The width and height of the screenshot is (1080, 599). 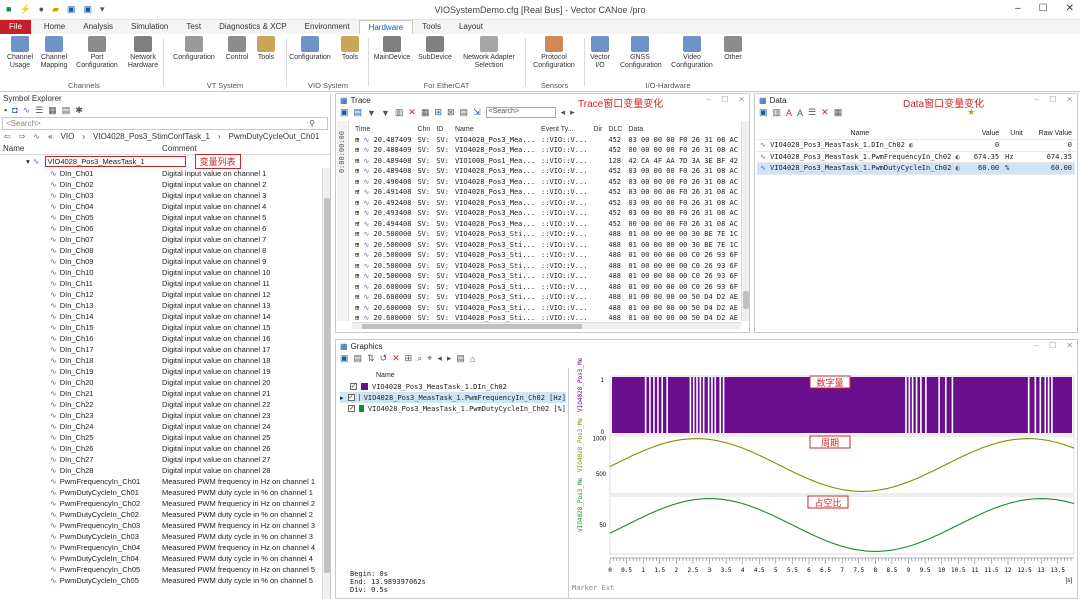 I want to click on graphics-splitter, so click(x=568, y=483).